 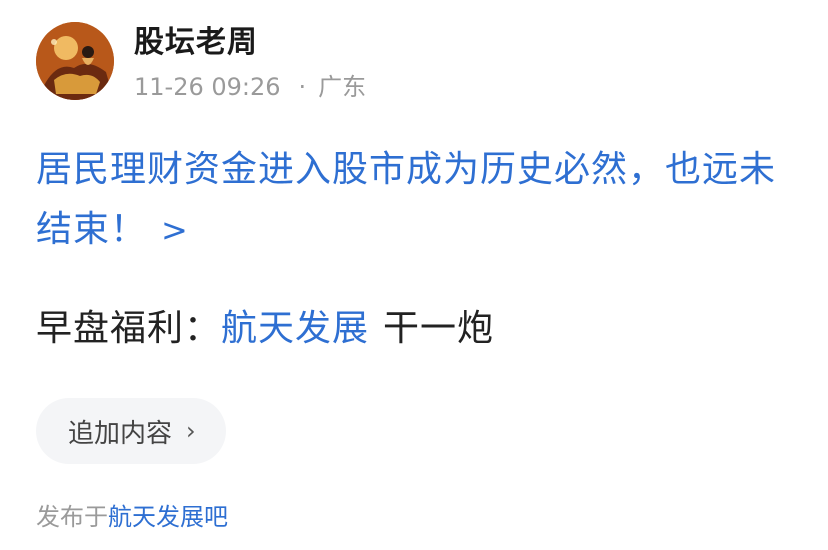 What do you see at coordinates (342, 87) in the screenshot?
I see `post-location: 广东` at bounding box center [342, 87].